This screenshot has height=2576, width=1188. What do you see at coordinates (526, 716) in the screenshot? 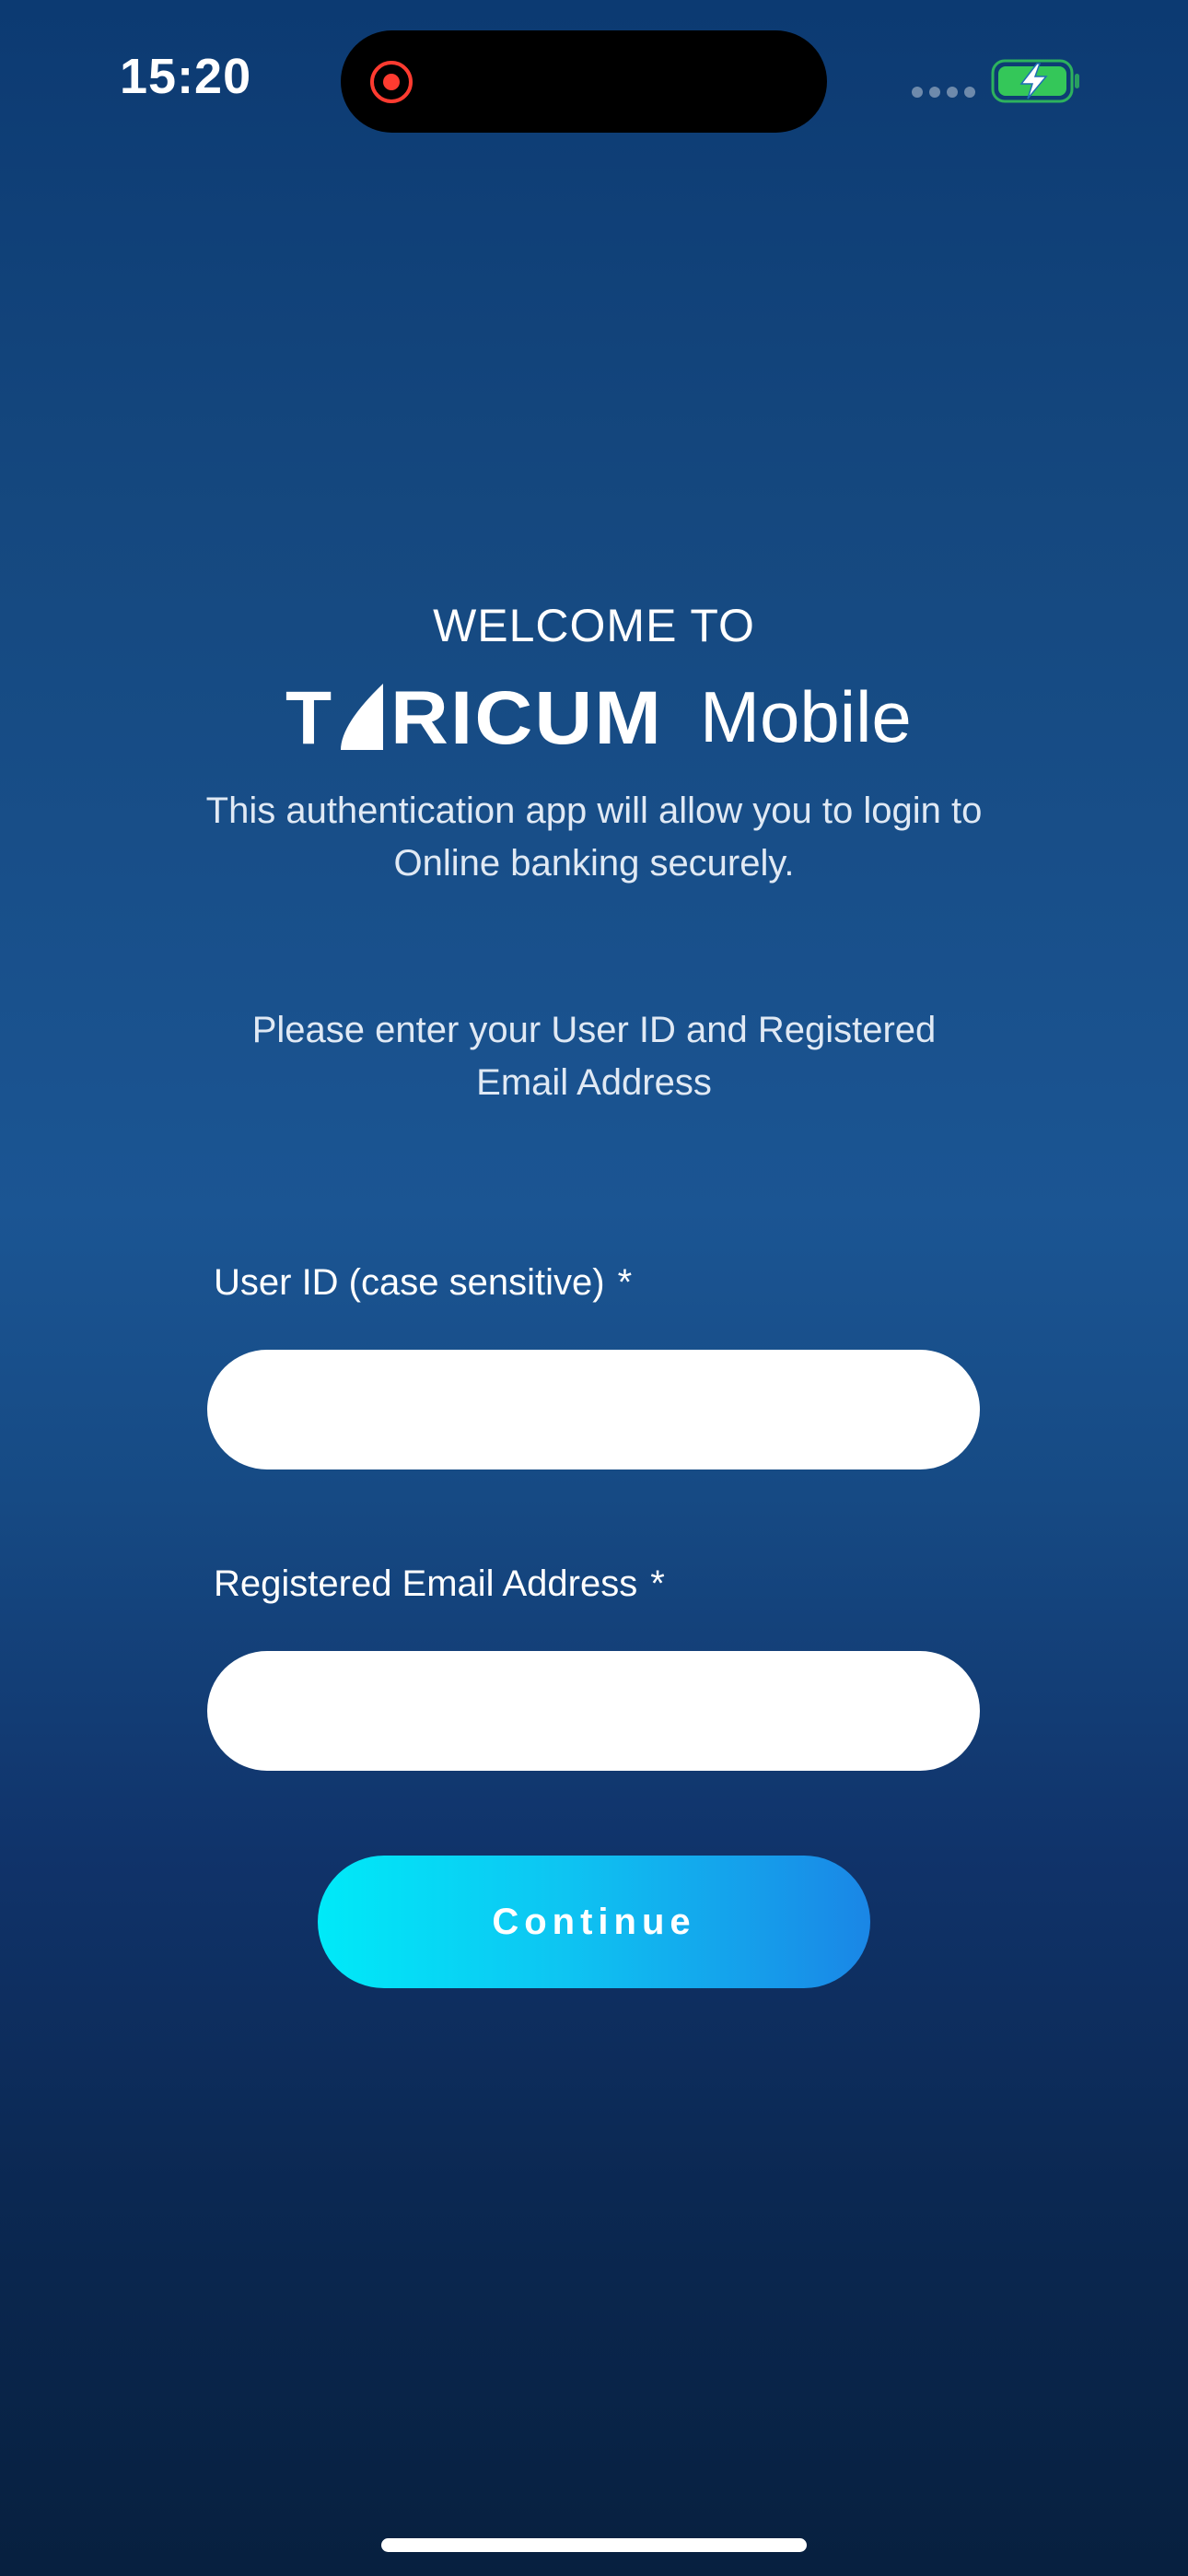
I see `svg-text: RICUM` at bounding box center [526, 716].